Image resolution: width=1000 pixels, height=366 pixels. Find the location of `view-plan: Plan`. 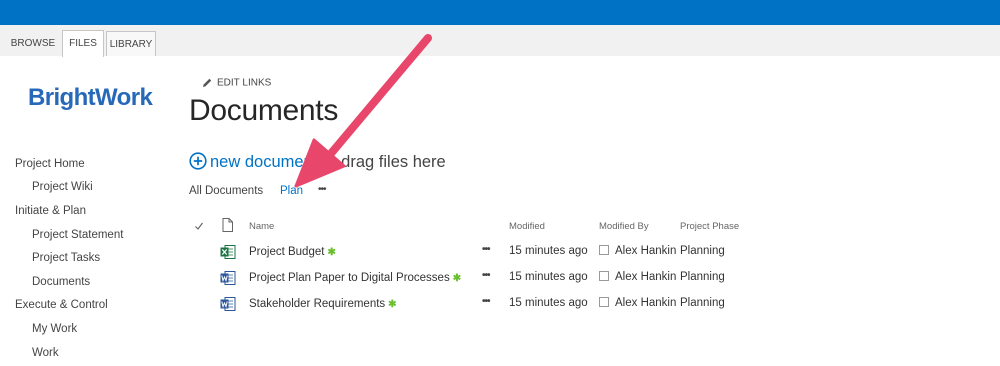

view-plan: Plan is located at coordinates (291, 191).